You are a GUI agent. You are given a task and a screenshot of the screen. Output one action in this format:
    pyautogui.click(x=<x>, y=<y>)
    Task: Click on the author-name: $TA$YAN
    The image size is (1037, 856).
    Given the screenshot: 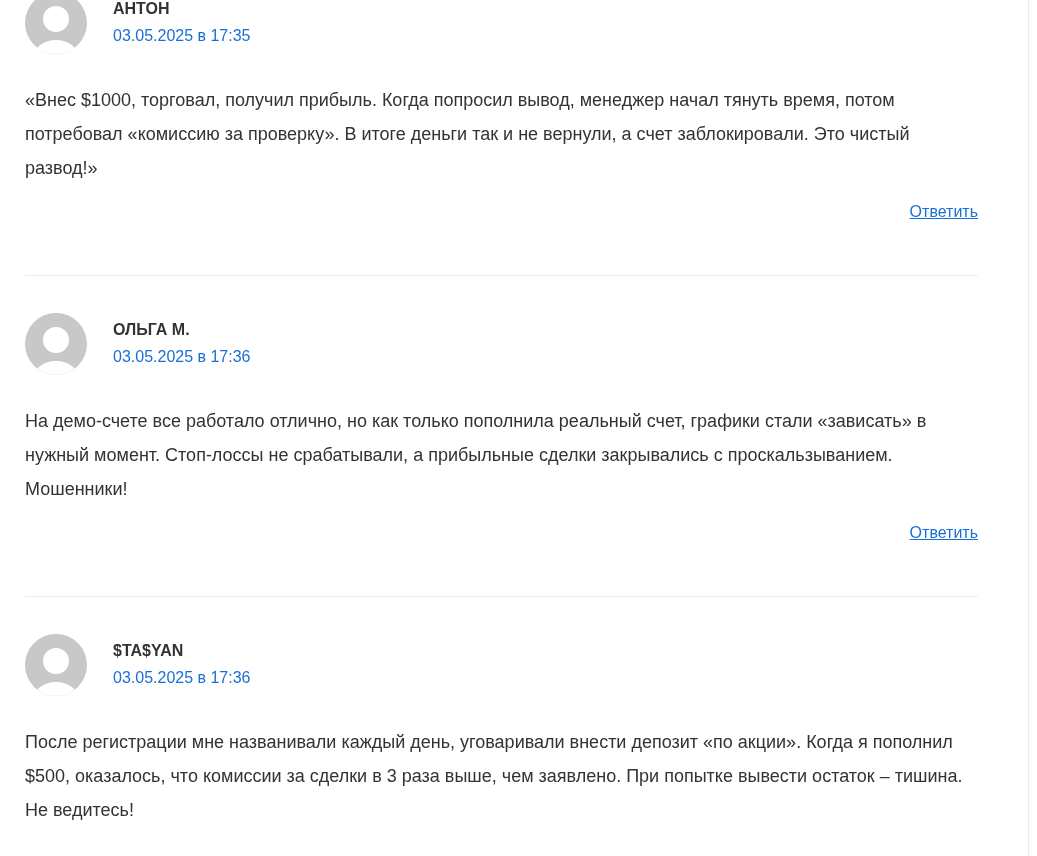 What is the action you would take?
    pyautogui.click(x=149, y=651)
    